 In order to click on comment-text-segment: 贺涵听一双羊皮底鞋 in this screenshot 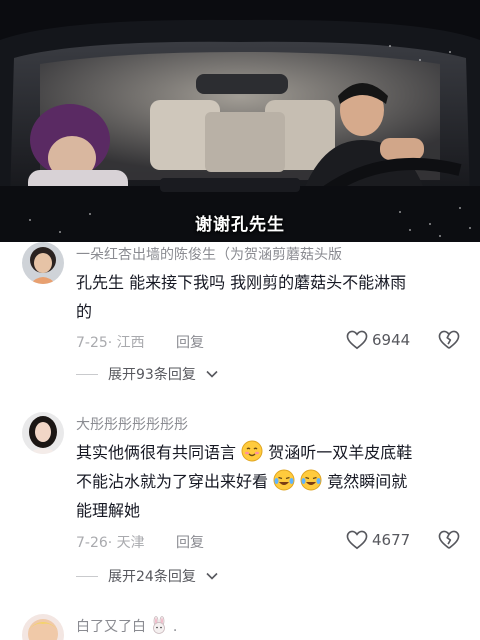, I will do `click(340, 452)`.